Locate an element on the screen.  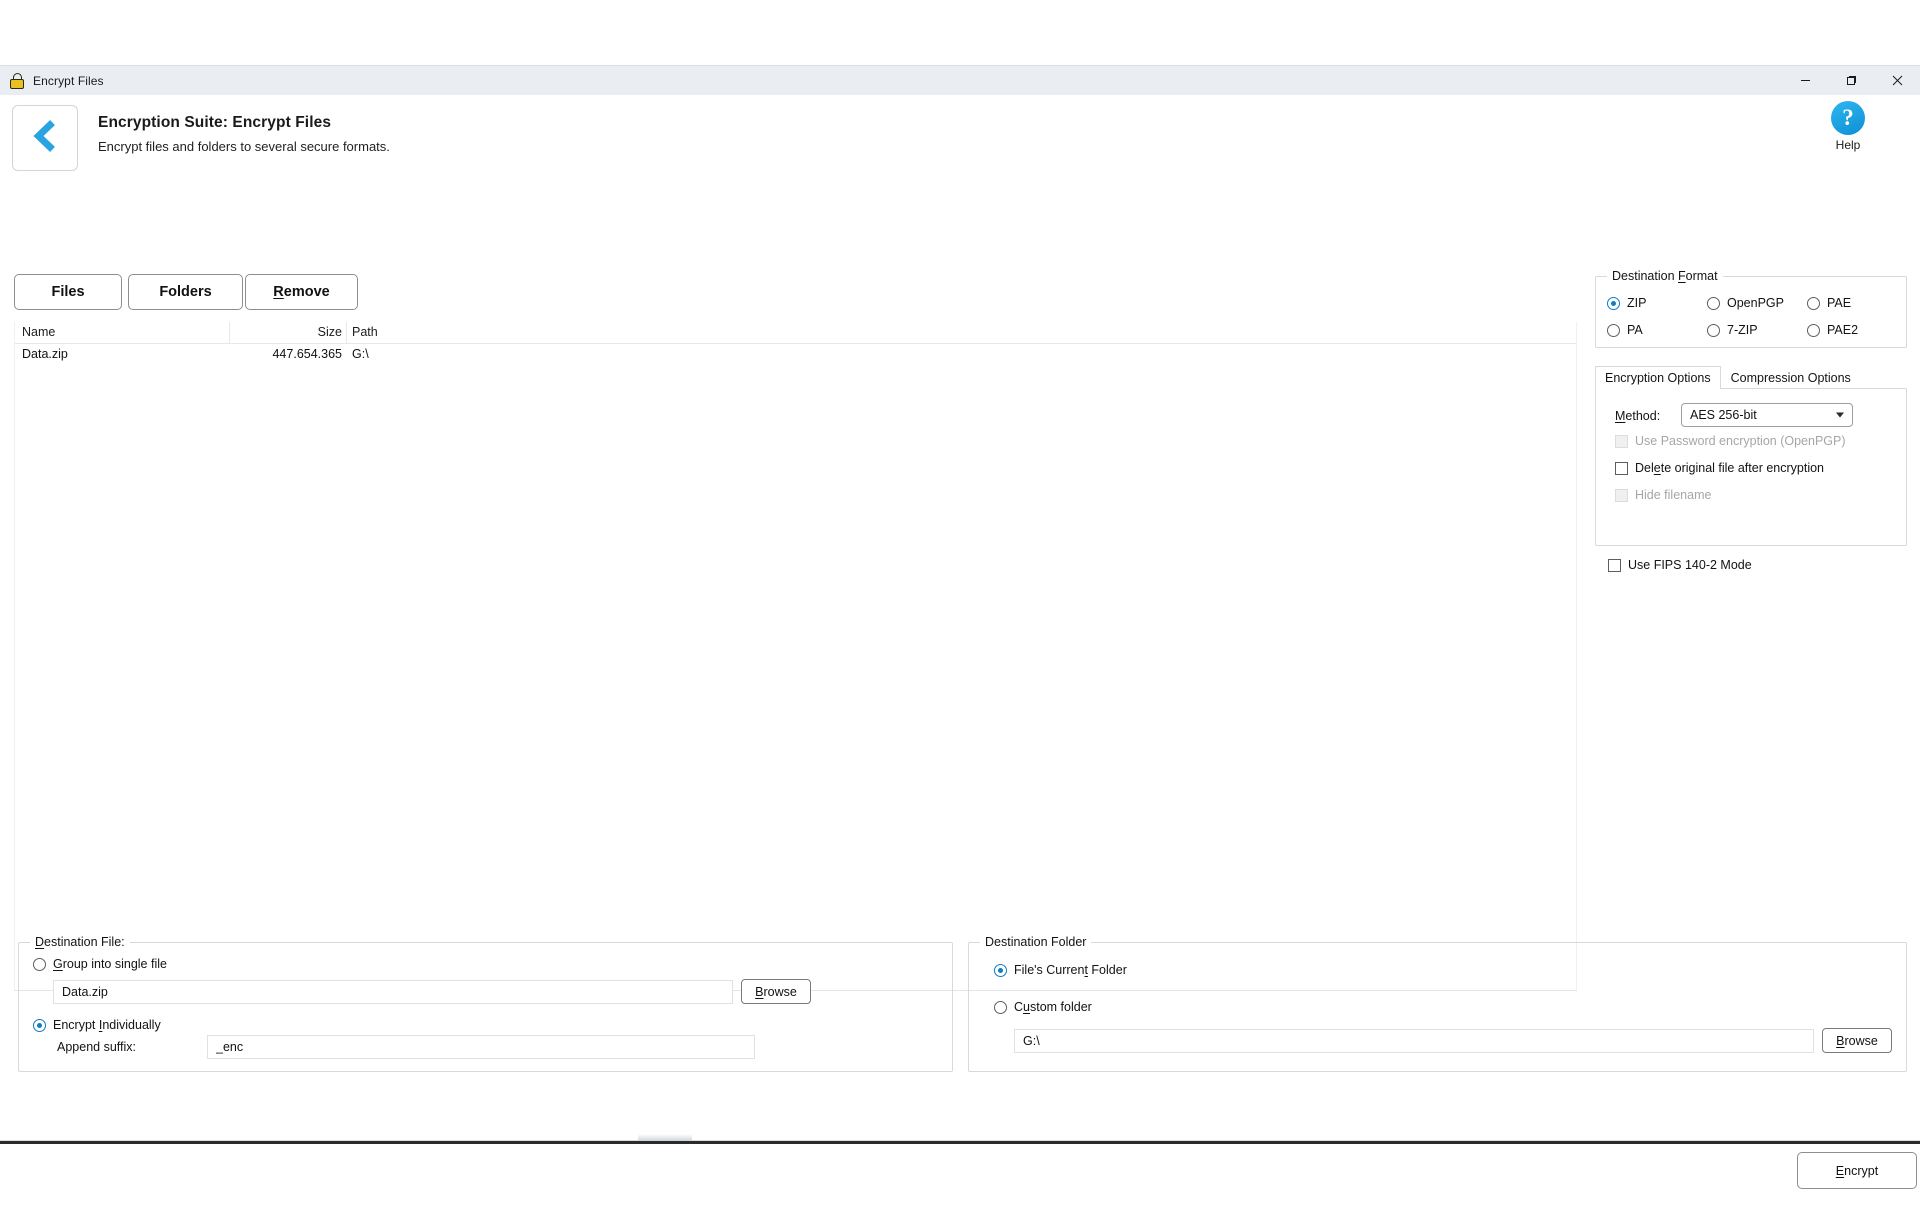
fips-mode-checkbox: Use FIPS 140-2 Mode is located at coordinates (1680, 565).